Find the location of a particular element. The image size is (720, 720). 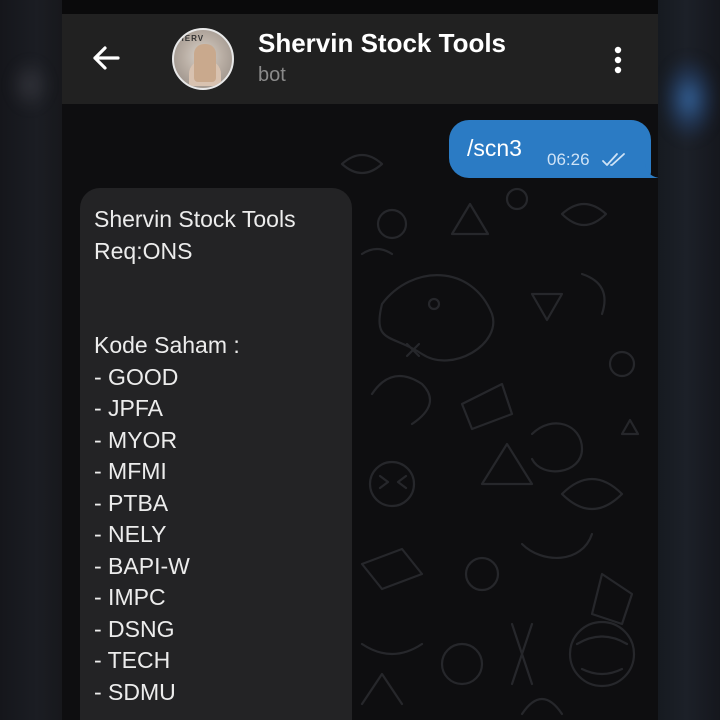

message-line: - PTBA is located at coordinates (131, 502).